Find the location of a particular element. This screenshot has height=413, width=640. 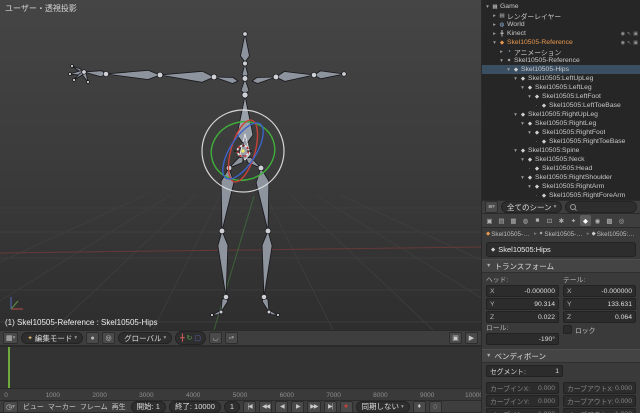

outliner-row: ▾ ◆ Skel10505:RightShoulder is located at coordinates (561, 177).